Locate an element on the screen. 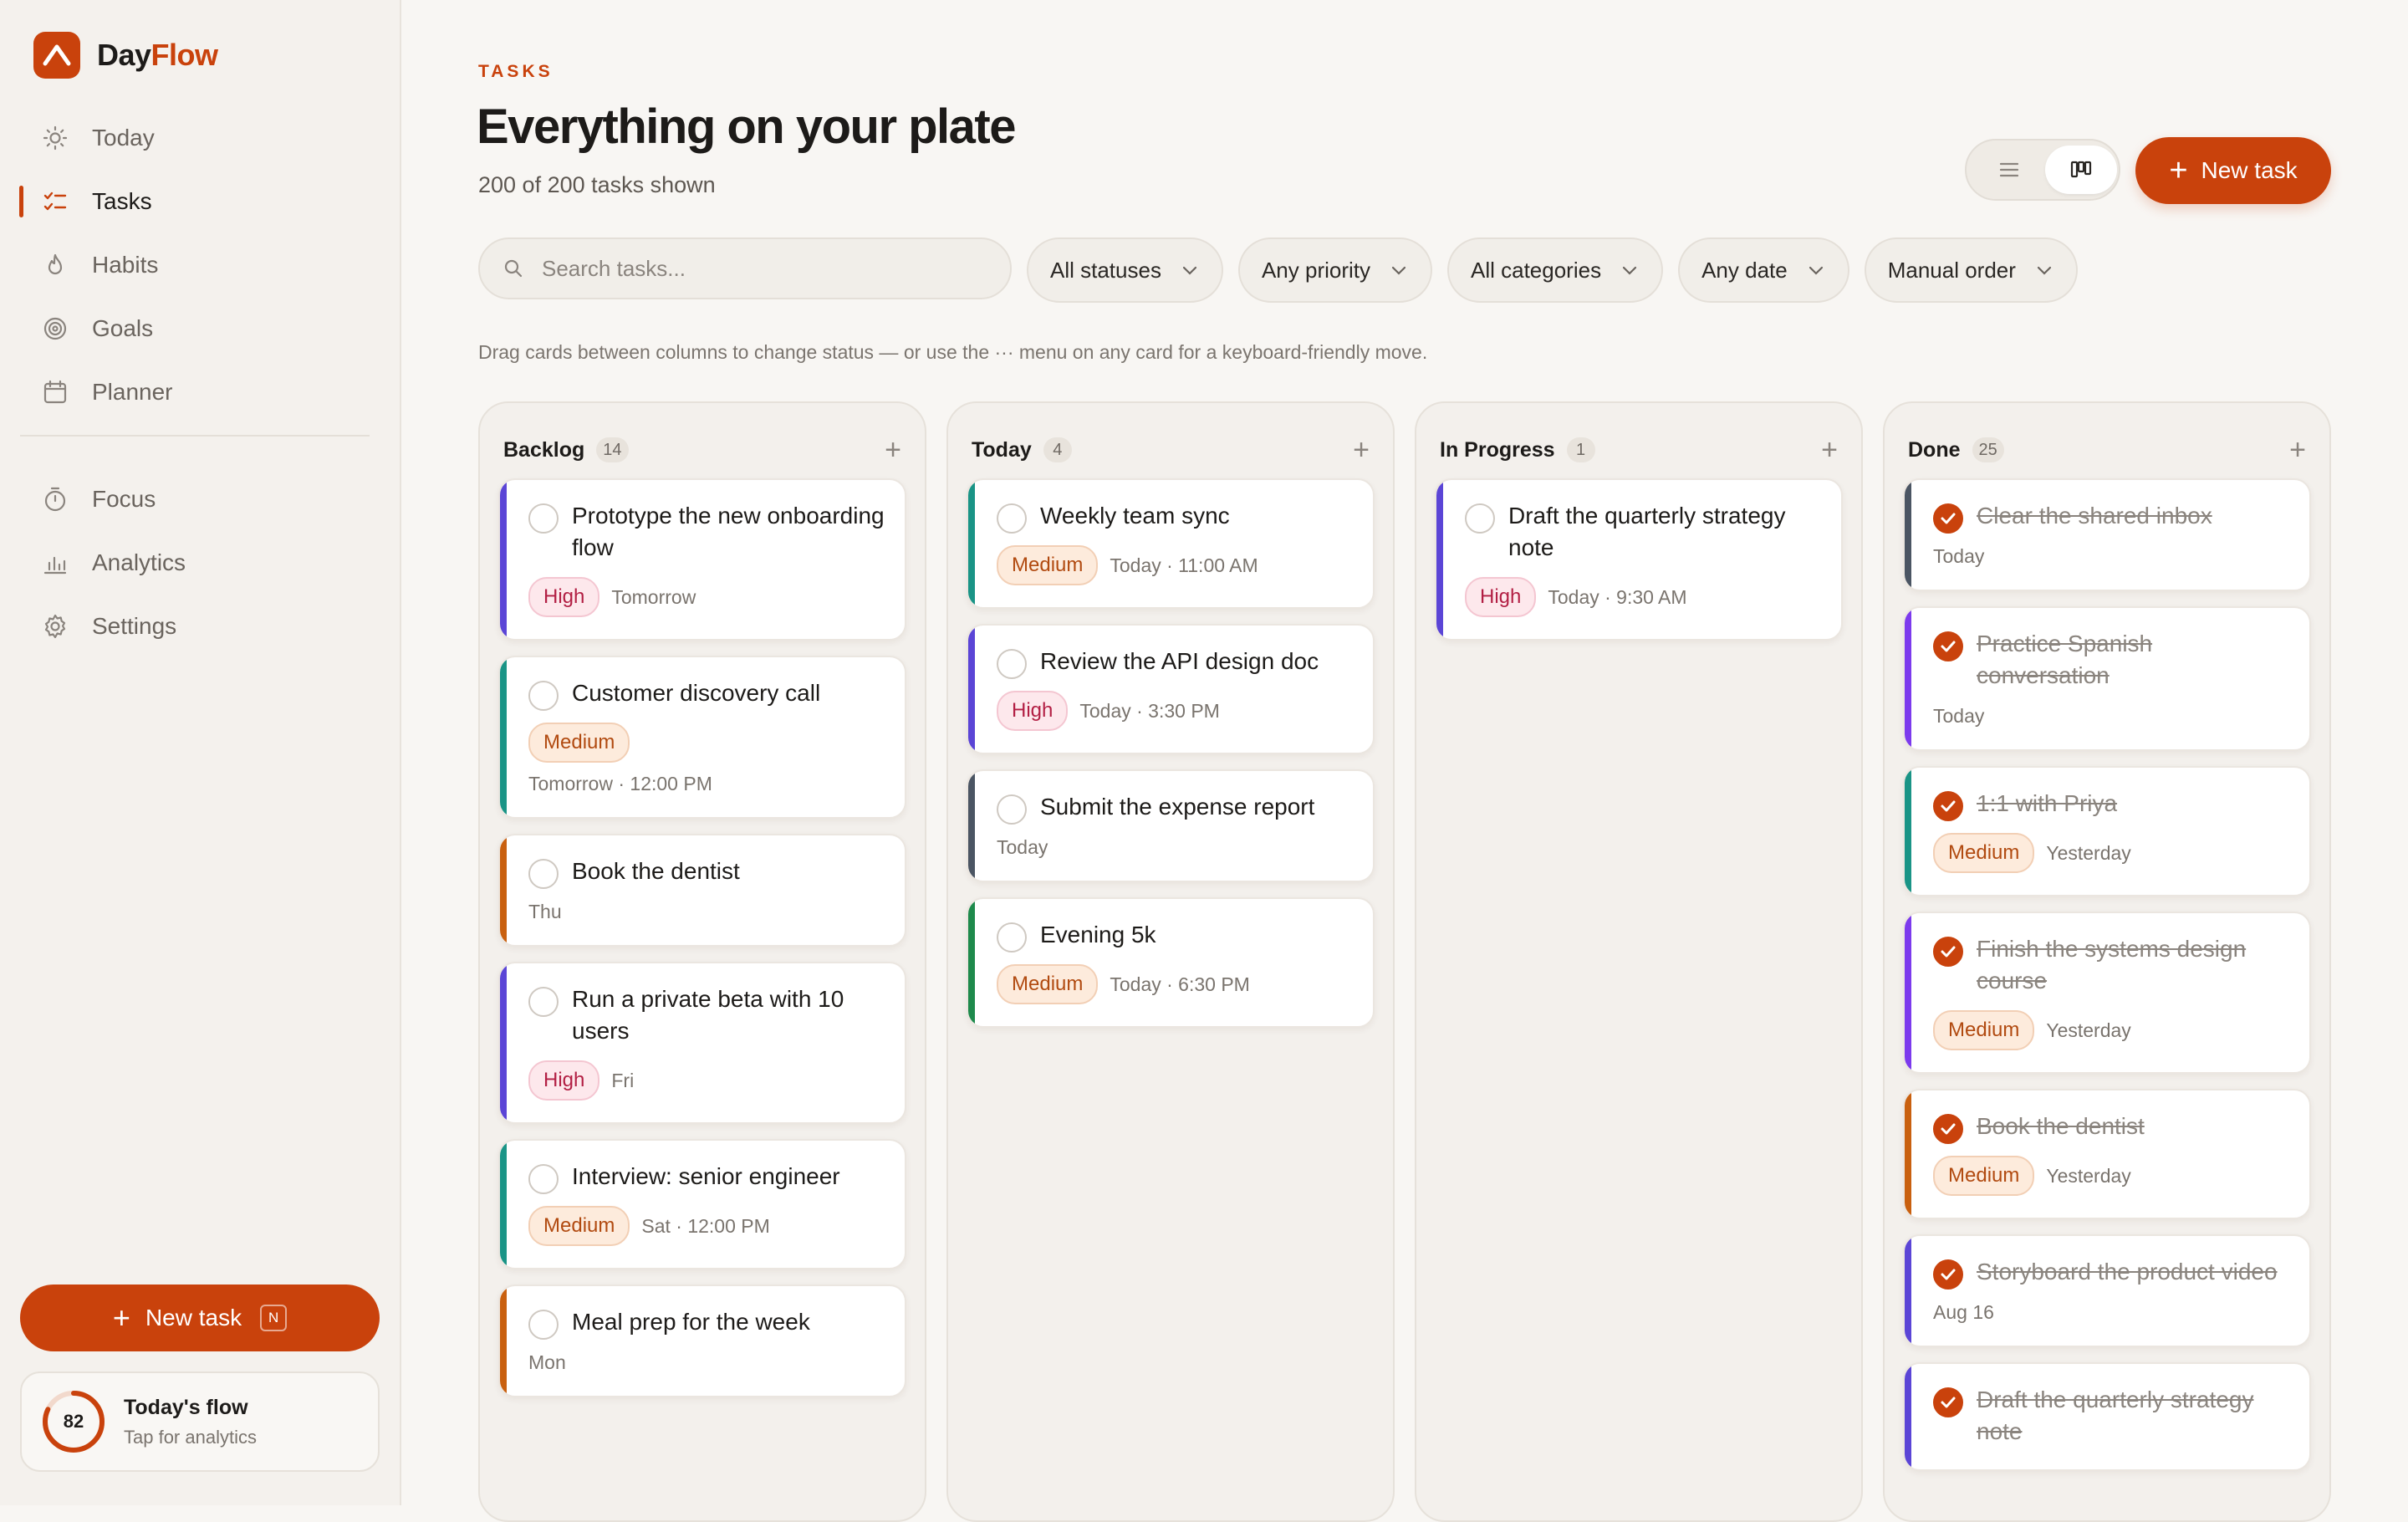 This screenshot has height=1522, width=2408. task-card: Practice Spanish conversation Today is located at coordinates (2107, 678).